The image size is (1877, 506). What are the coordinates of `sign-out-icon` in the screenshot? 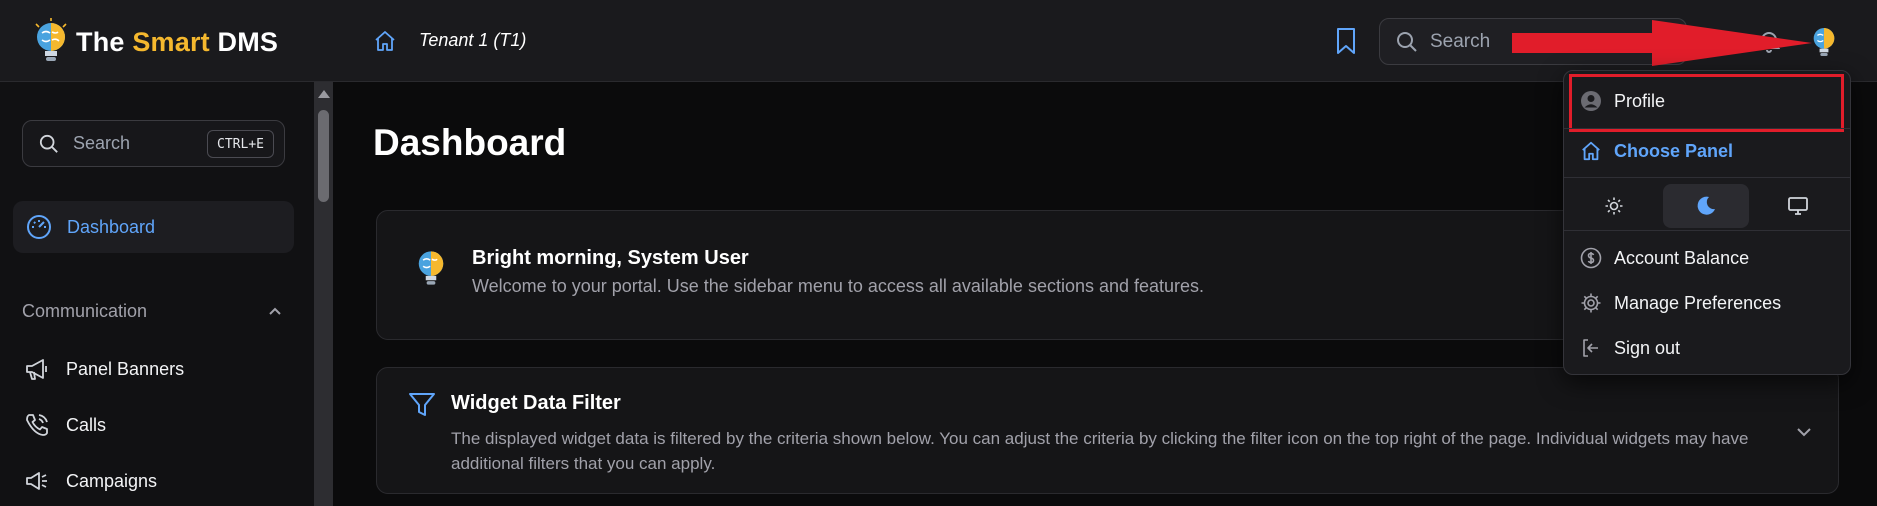 It's located at (1590, 348).